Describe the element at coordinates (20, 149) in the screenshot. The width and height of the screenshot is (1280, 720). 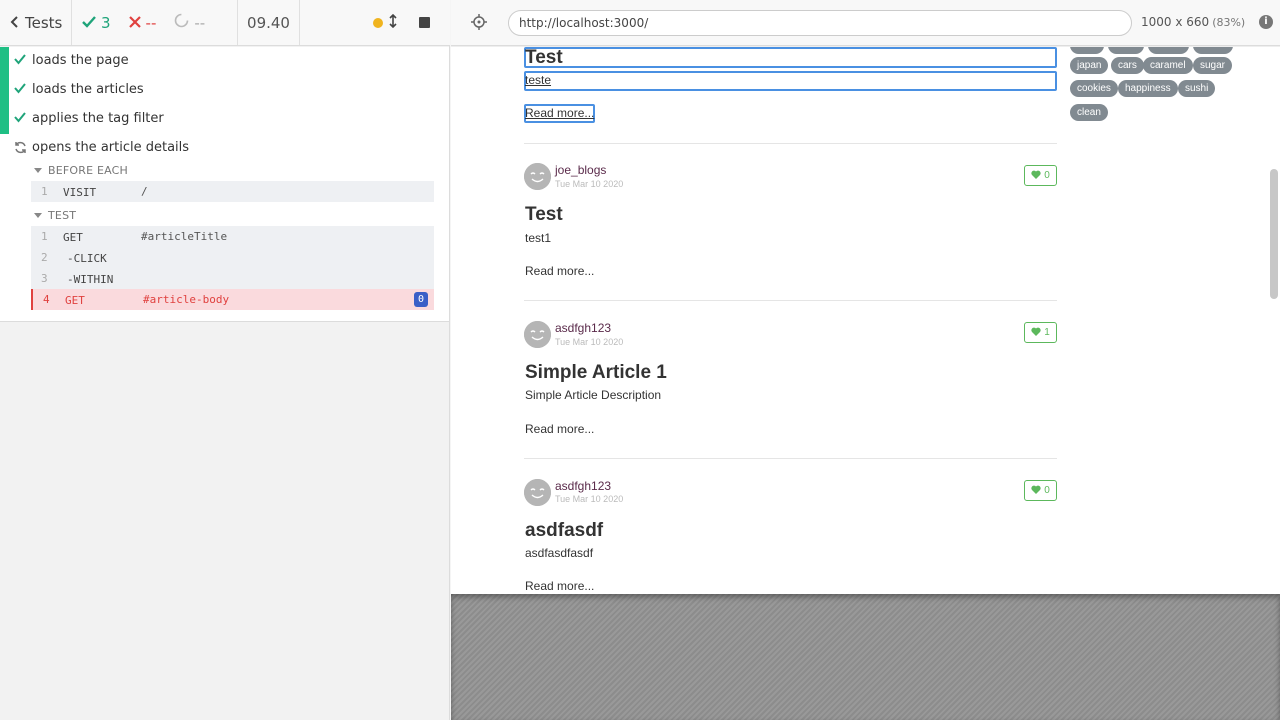
I see `refresh-icon` at that location.